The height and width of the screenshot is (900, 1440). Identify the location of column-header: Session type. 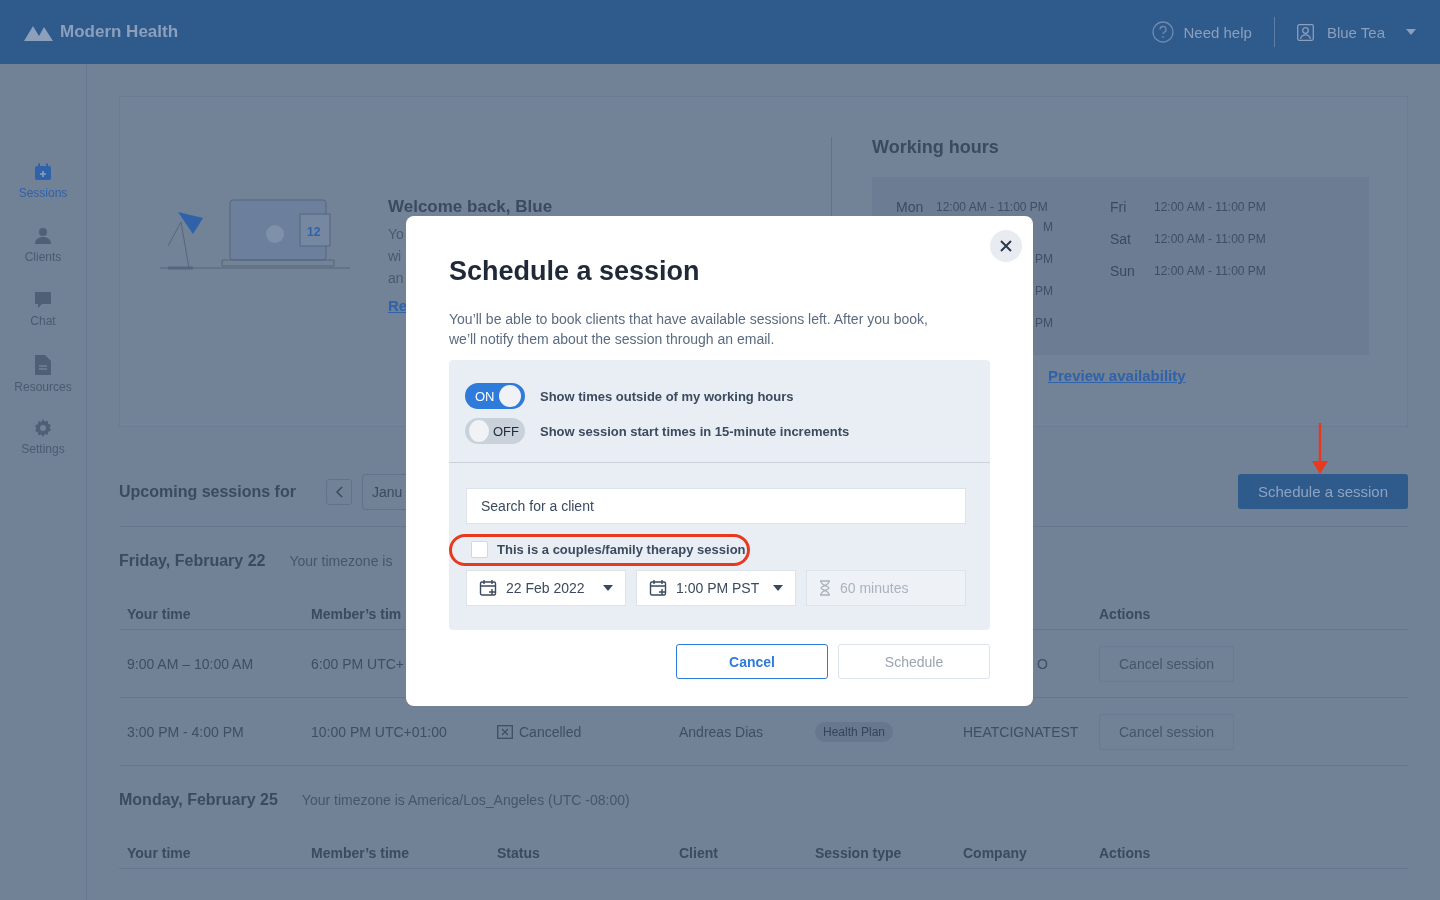
(858, 853).